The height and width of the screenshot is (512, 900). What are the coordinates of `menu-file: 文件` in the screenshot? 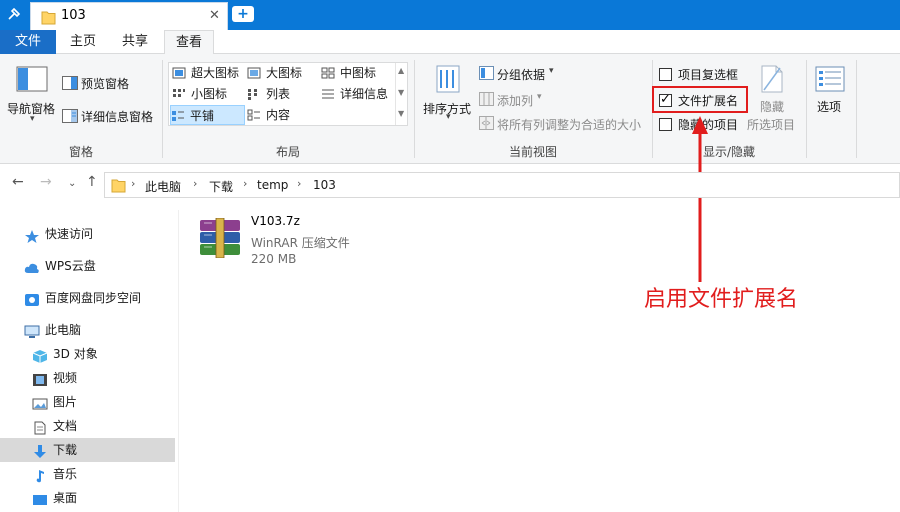 It's located at (28, 42).